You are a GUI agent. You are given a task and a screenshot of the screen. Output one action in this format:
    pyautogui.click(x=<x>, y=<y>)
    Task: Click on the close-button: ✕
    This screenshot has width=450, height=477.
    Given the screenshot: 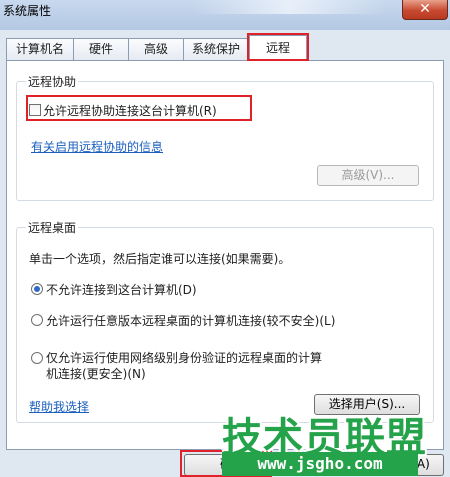 What is the action you would take?
    pyautogui.click(x=425, y=10)
    